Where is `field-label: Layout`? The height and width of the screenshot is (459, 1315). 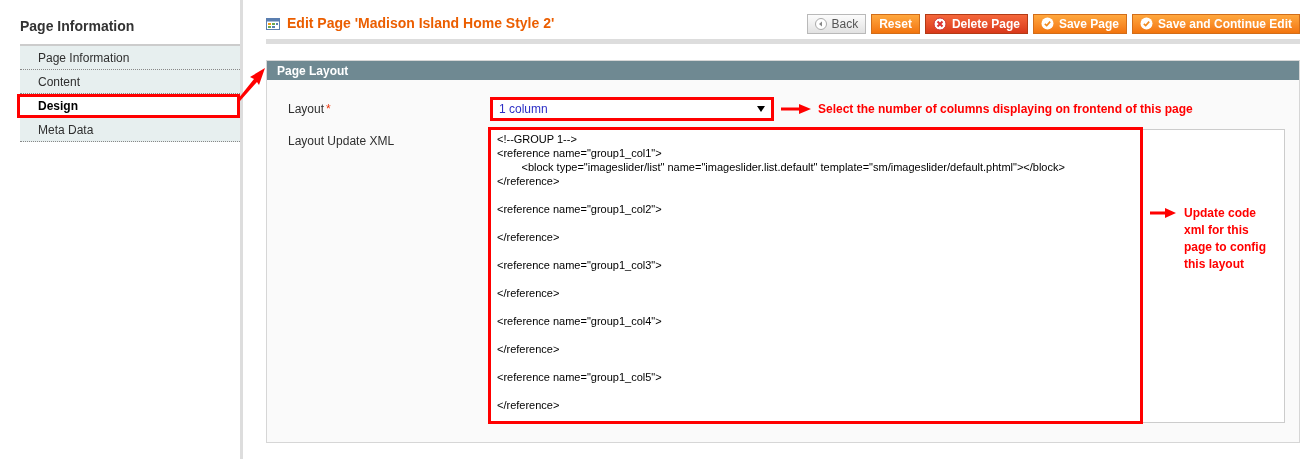
field-label: Layout is located at coordinates (306, 109).